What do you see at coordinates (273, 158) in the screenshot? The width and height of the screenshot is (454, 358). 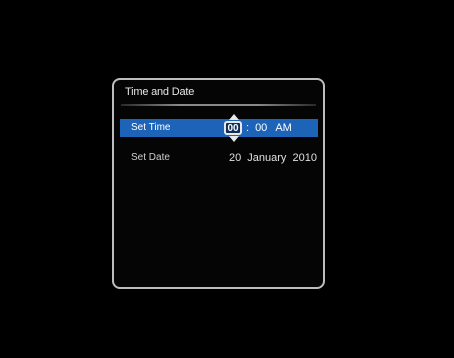 I see `date-value: 20 January 2010` at bounding box center [273, 158].